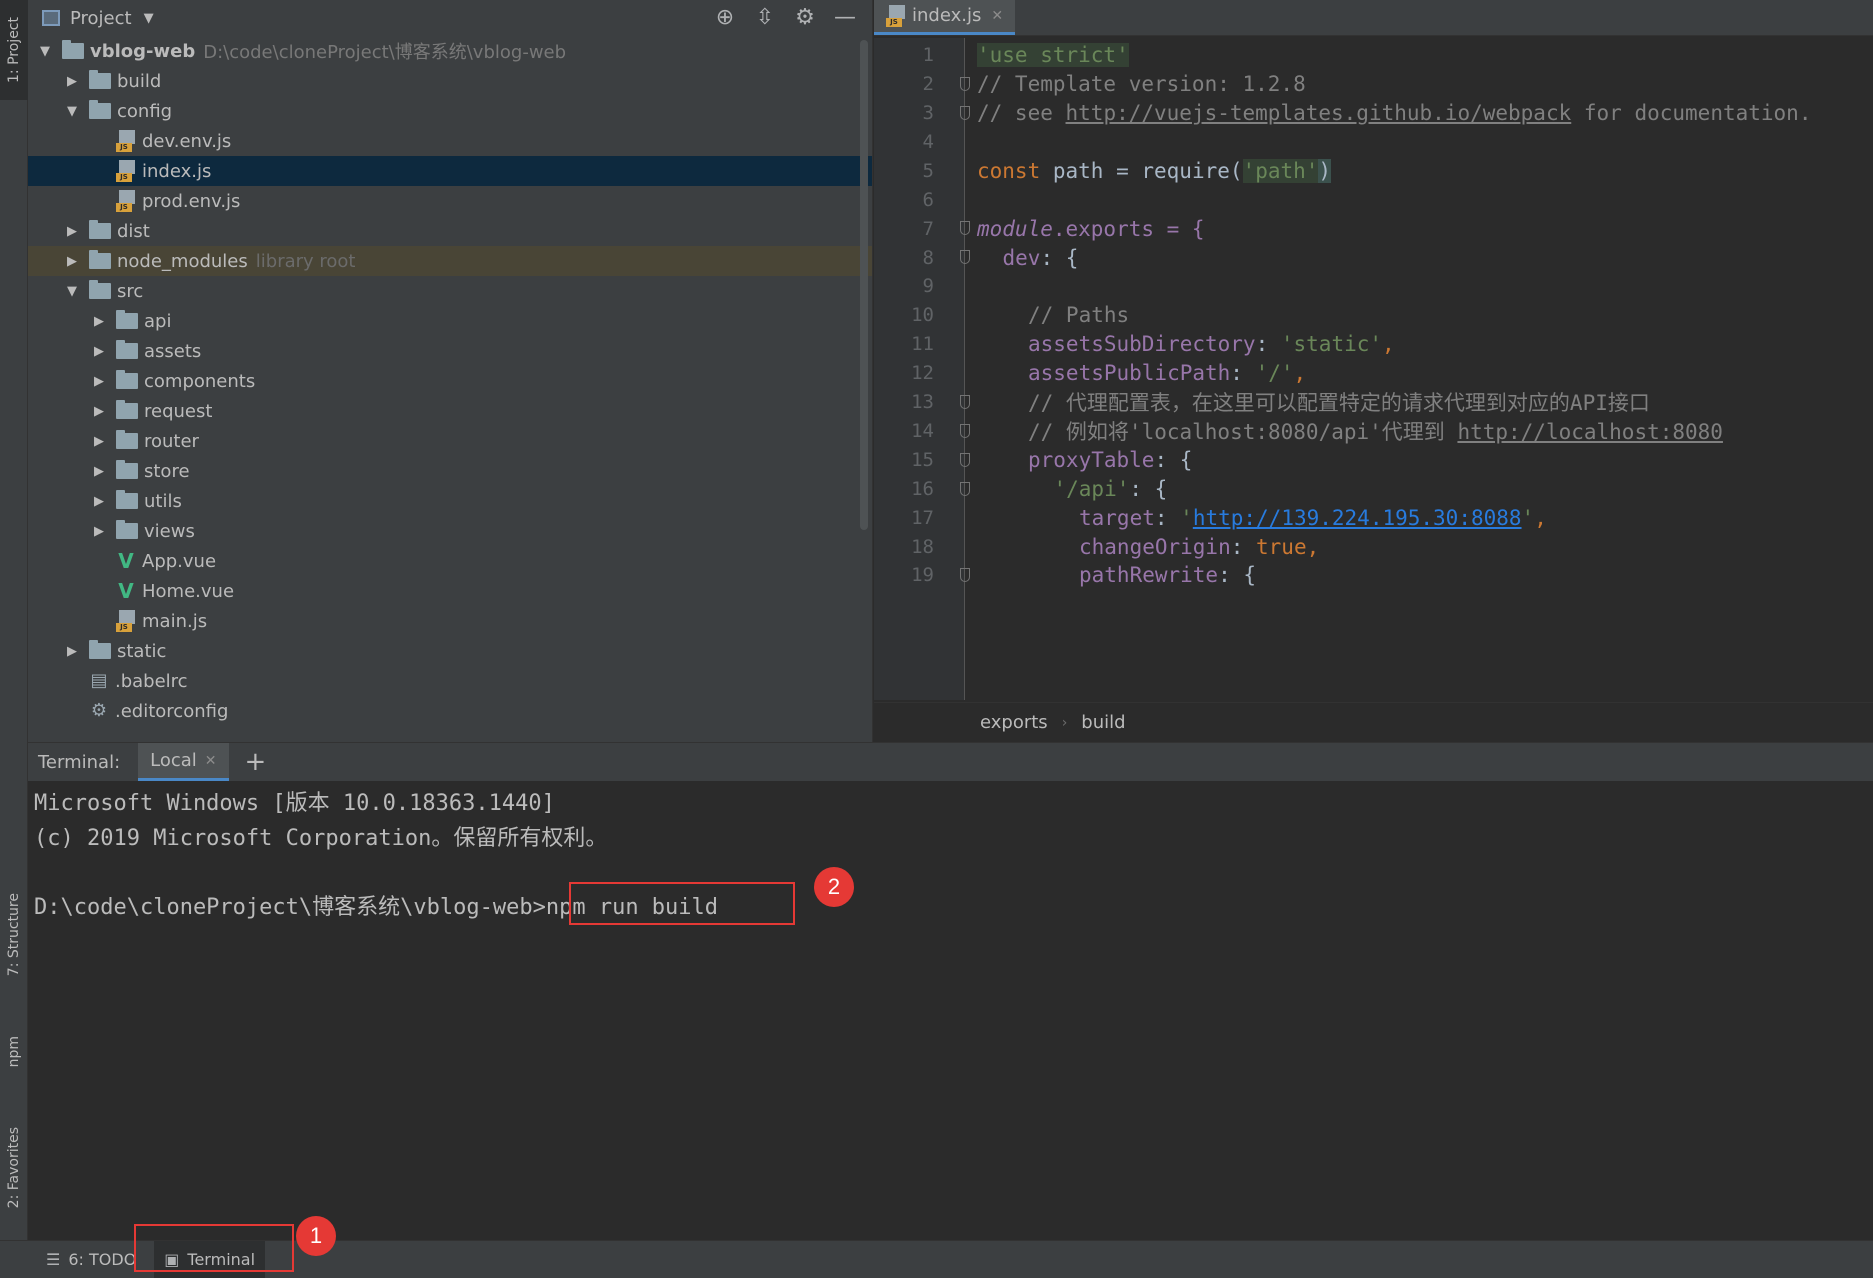 The width and height of the screenshot is (1873, 1278). What do you see at coordinates (450, 18) in the screenshot?
I see `project-panel-header: Project ▼ ⊕ ⇳ ⚙ —` at bounding box center [450, 18].